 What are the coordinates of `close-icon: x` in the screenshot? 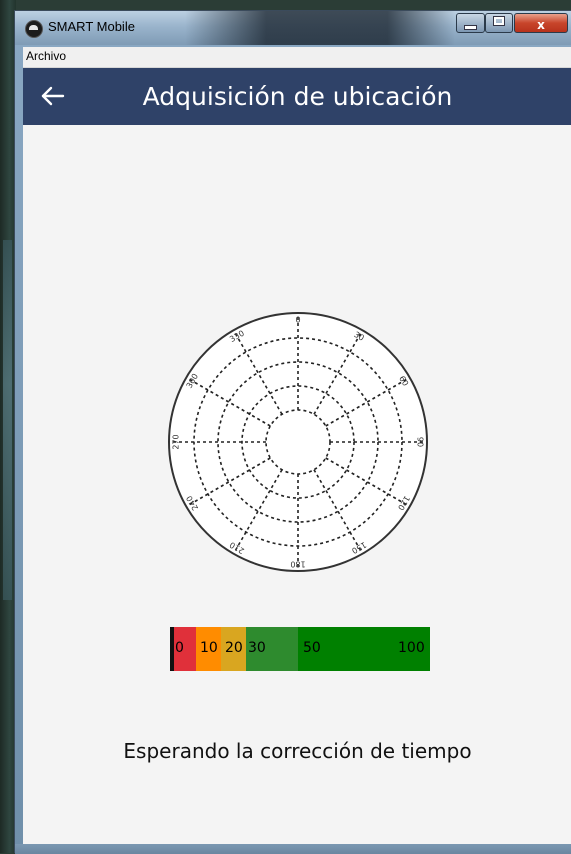 It's located at (541, 25).